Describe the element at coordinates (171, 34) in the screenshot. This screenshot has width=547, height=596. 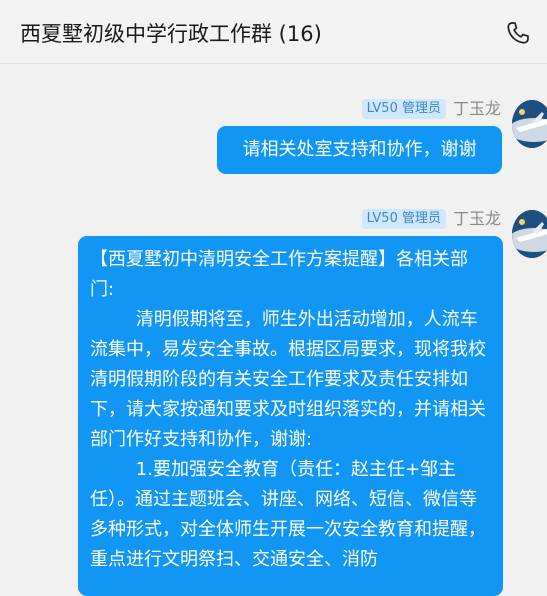
I see `group-title: 西夏墅初级中学行政工作群 (16)` at that location.